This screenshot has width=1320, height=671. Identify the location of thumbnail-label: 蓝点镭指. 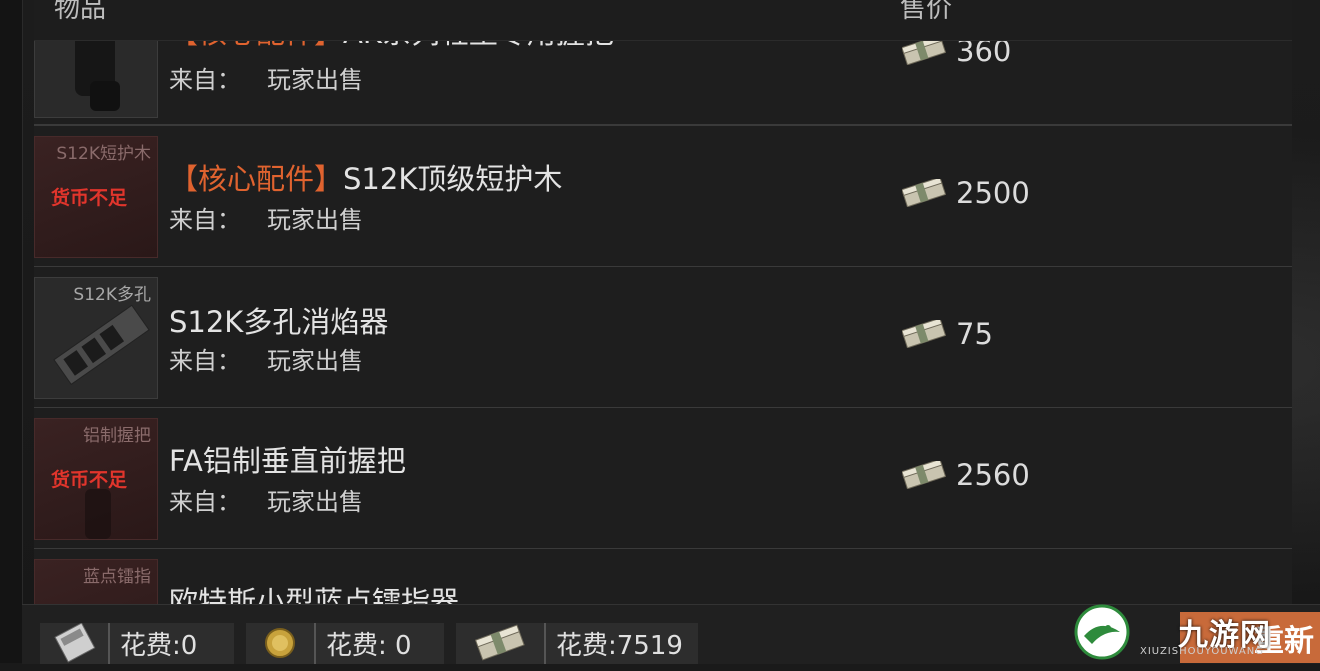
(117, 577).